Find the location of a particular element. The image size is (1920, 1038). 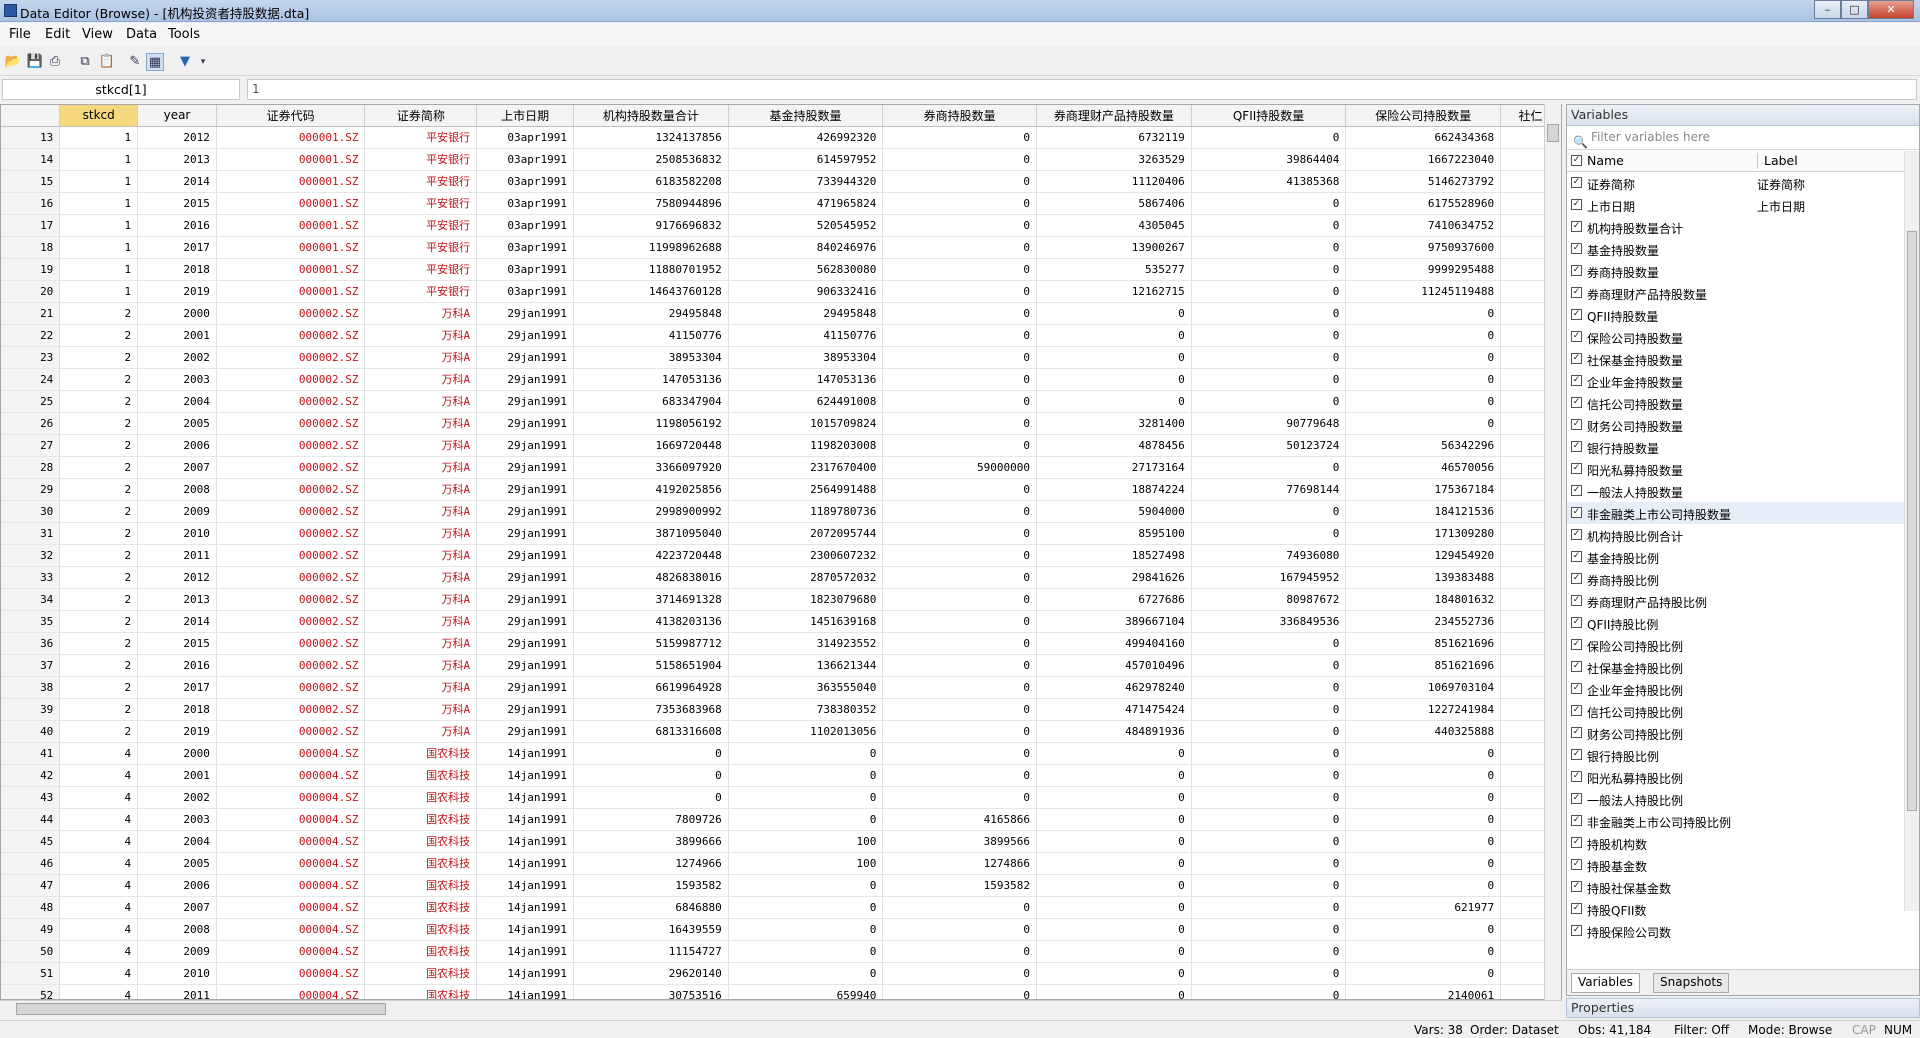

variable-item: ✓ 券商持股数量 is located at coordinates (1743, 271).